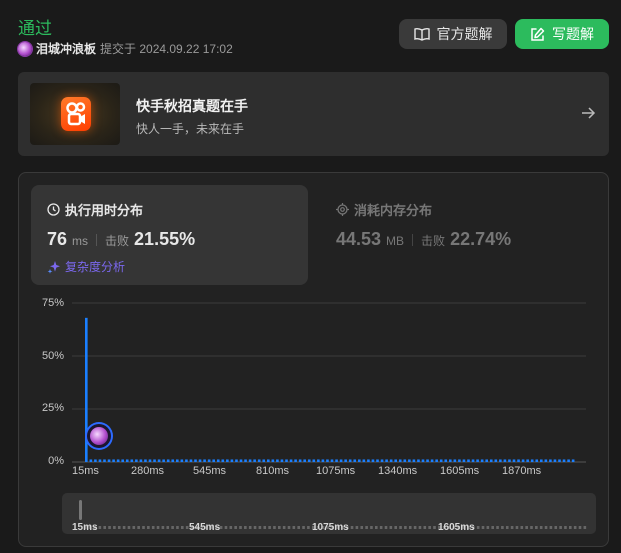 This screenshot has width=621, height=553. What do you see at coordinates (273, 471) in the screenshot?
I see `x-tick-label: 810ms` at bounding box center [273, 471].